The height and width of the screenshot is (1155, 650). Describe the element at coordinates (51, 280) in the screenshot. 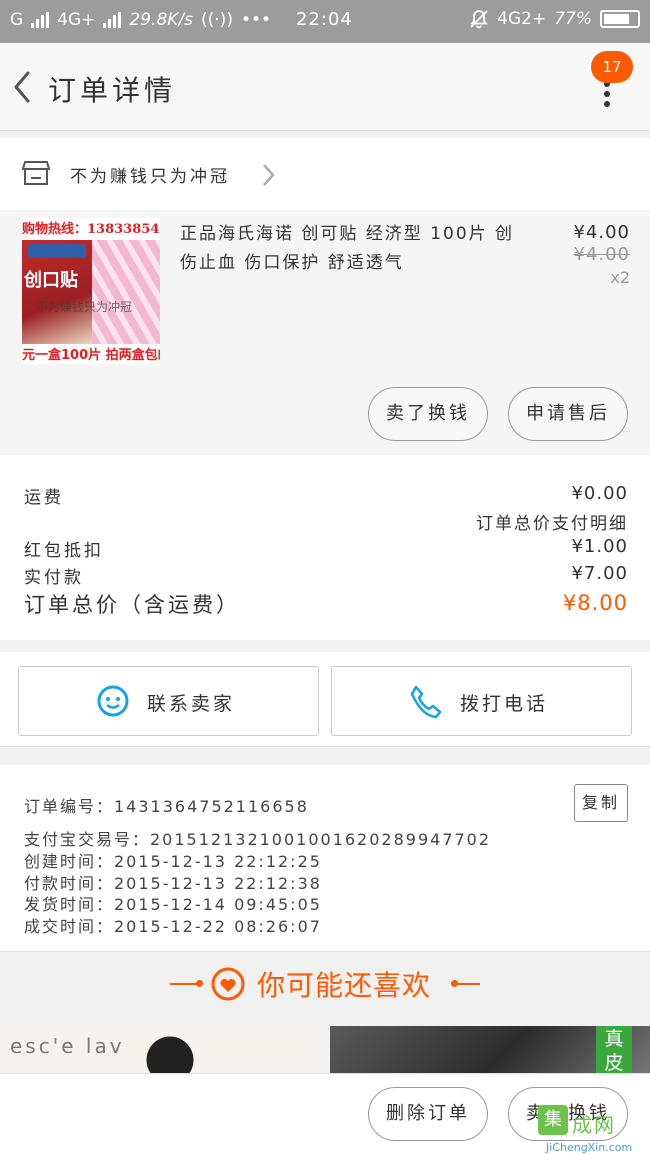

I see `thumb-box-text: 创口贴` at that location.